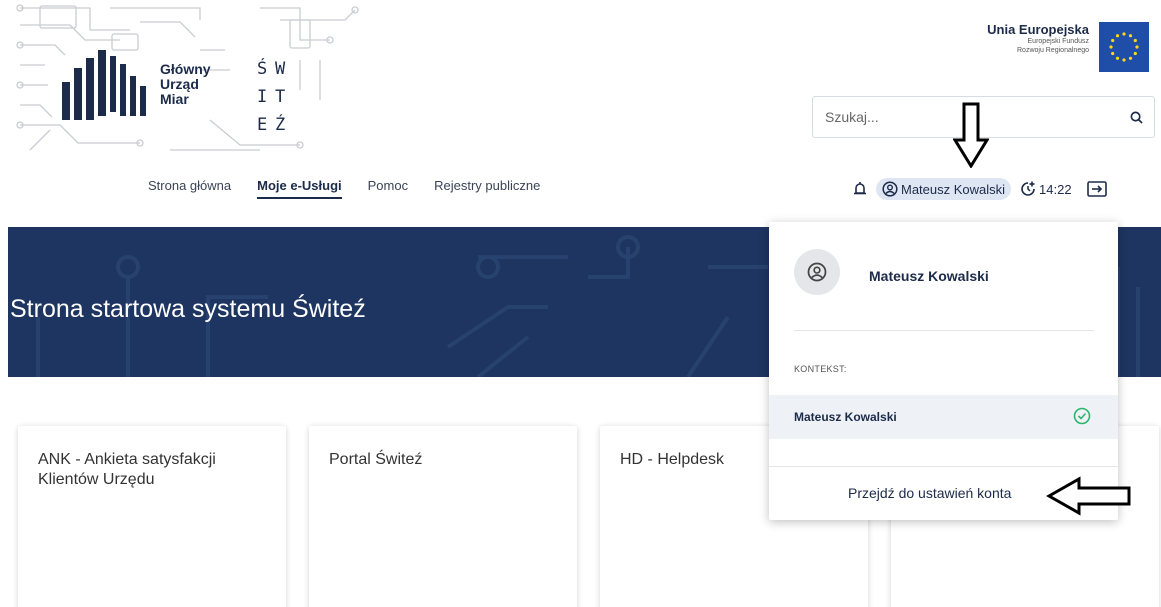 The width and height of the screenshot is (1161, 607). I want to click on session-clock-icon, so click(1028, 188).